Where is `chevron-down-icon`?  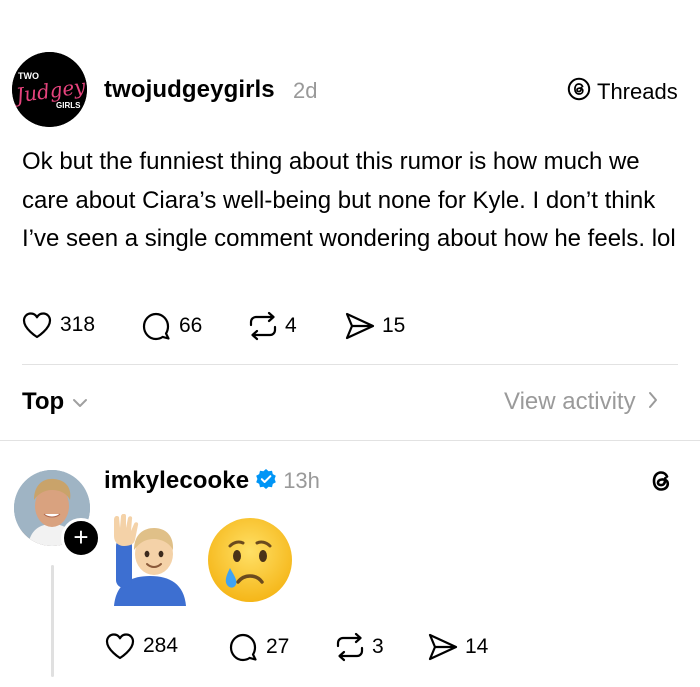
chevron-down-icon is located at coordinates (80, 402).